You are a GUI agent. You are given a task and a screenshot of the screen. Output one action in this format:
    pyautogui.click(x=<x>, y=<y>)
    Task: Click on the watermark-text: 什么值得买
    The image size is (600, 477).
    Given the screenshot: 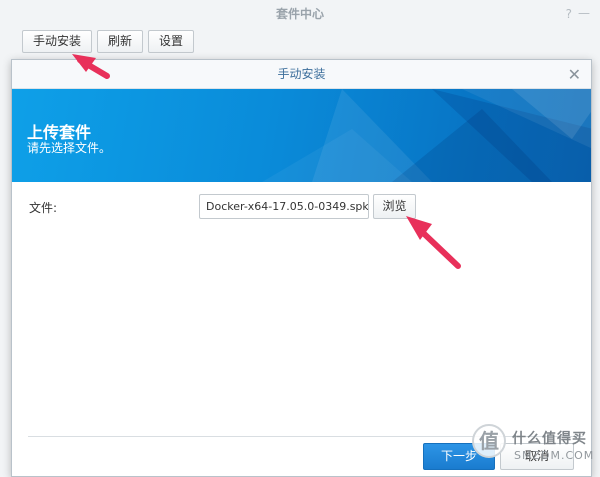 What is the action you would take?
    pyautogui.click(x=549, y=439)
    